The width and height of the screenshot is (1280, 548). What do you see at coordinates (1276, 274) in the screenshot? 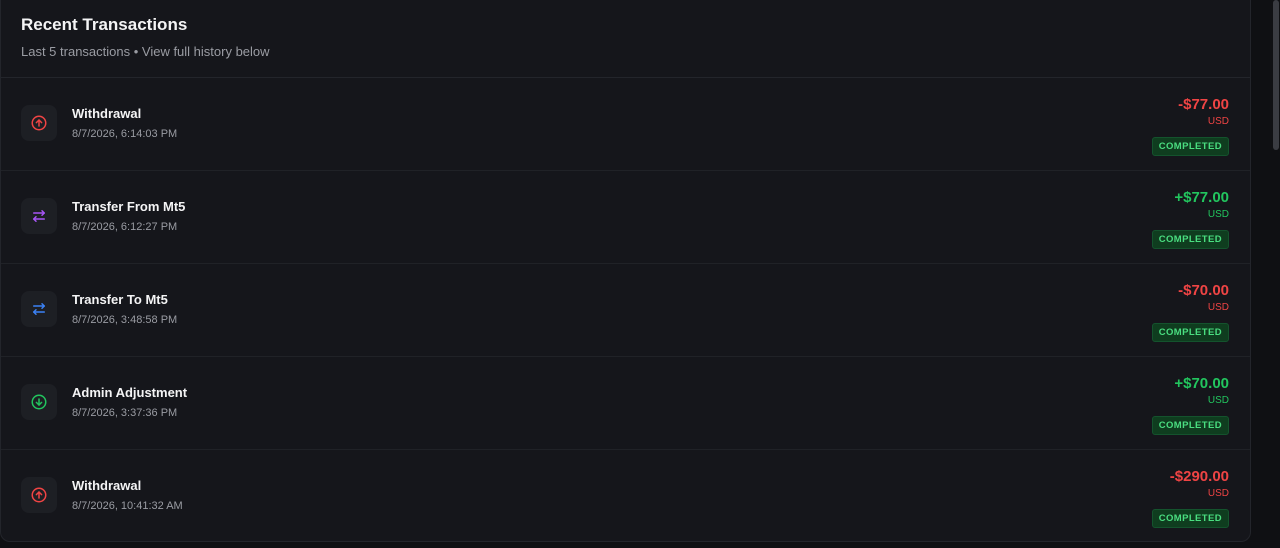
I see `page-scrollbar` at bounding box center [1276, 274].